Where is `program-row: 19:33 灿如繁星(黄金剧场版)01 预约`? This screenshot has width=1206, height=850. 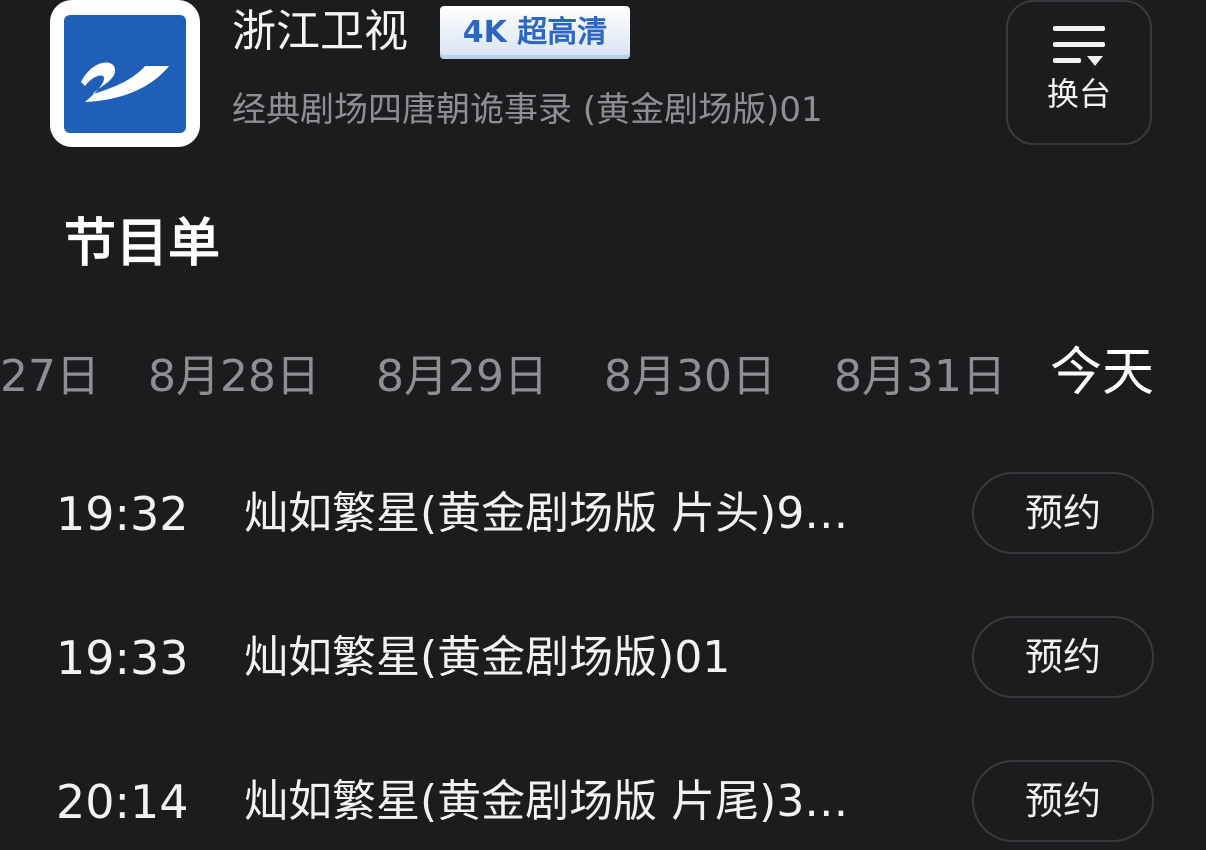 program-row: 19:33 灿如繁星(黄金剧场版)01 预约 is located at coordinates (603, 658).